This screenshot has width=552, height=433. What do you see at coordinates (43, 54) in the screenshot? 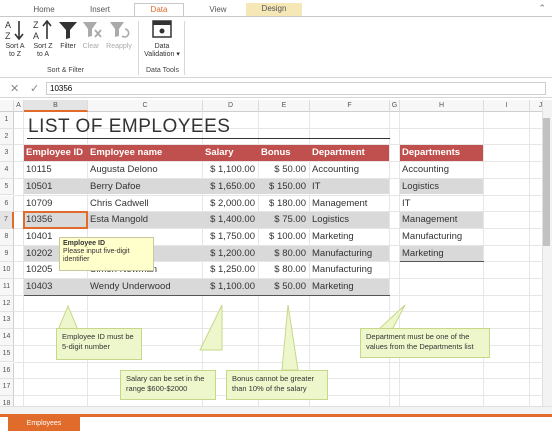
I see `sort-za-label-2: to A` at bounding box center [43, 54].